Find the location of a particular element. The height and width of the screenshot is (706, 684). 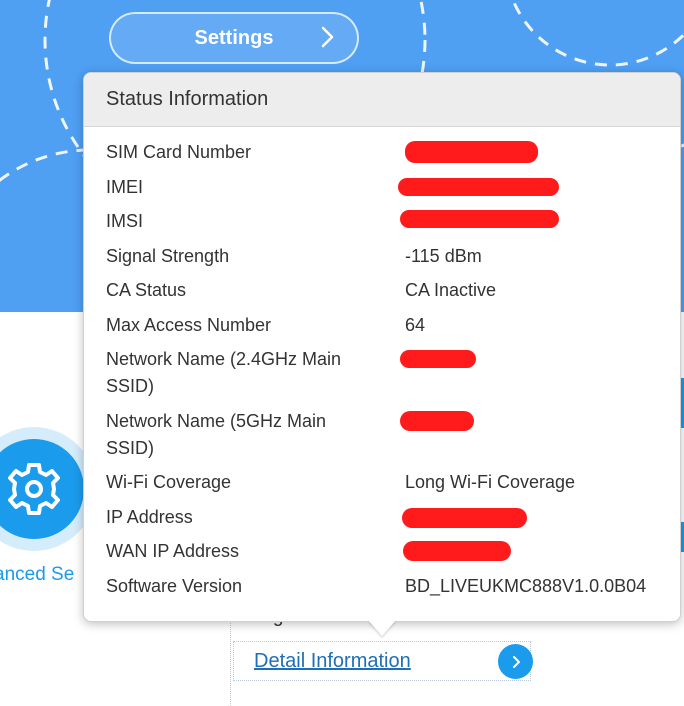

advanced-settings-label: anced Se is located at coordinates (37, 575).